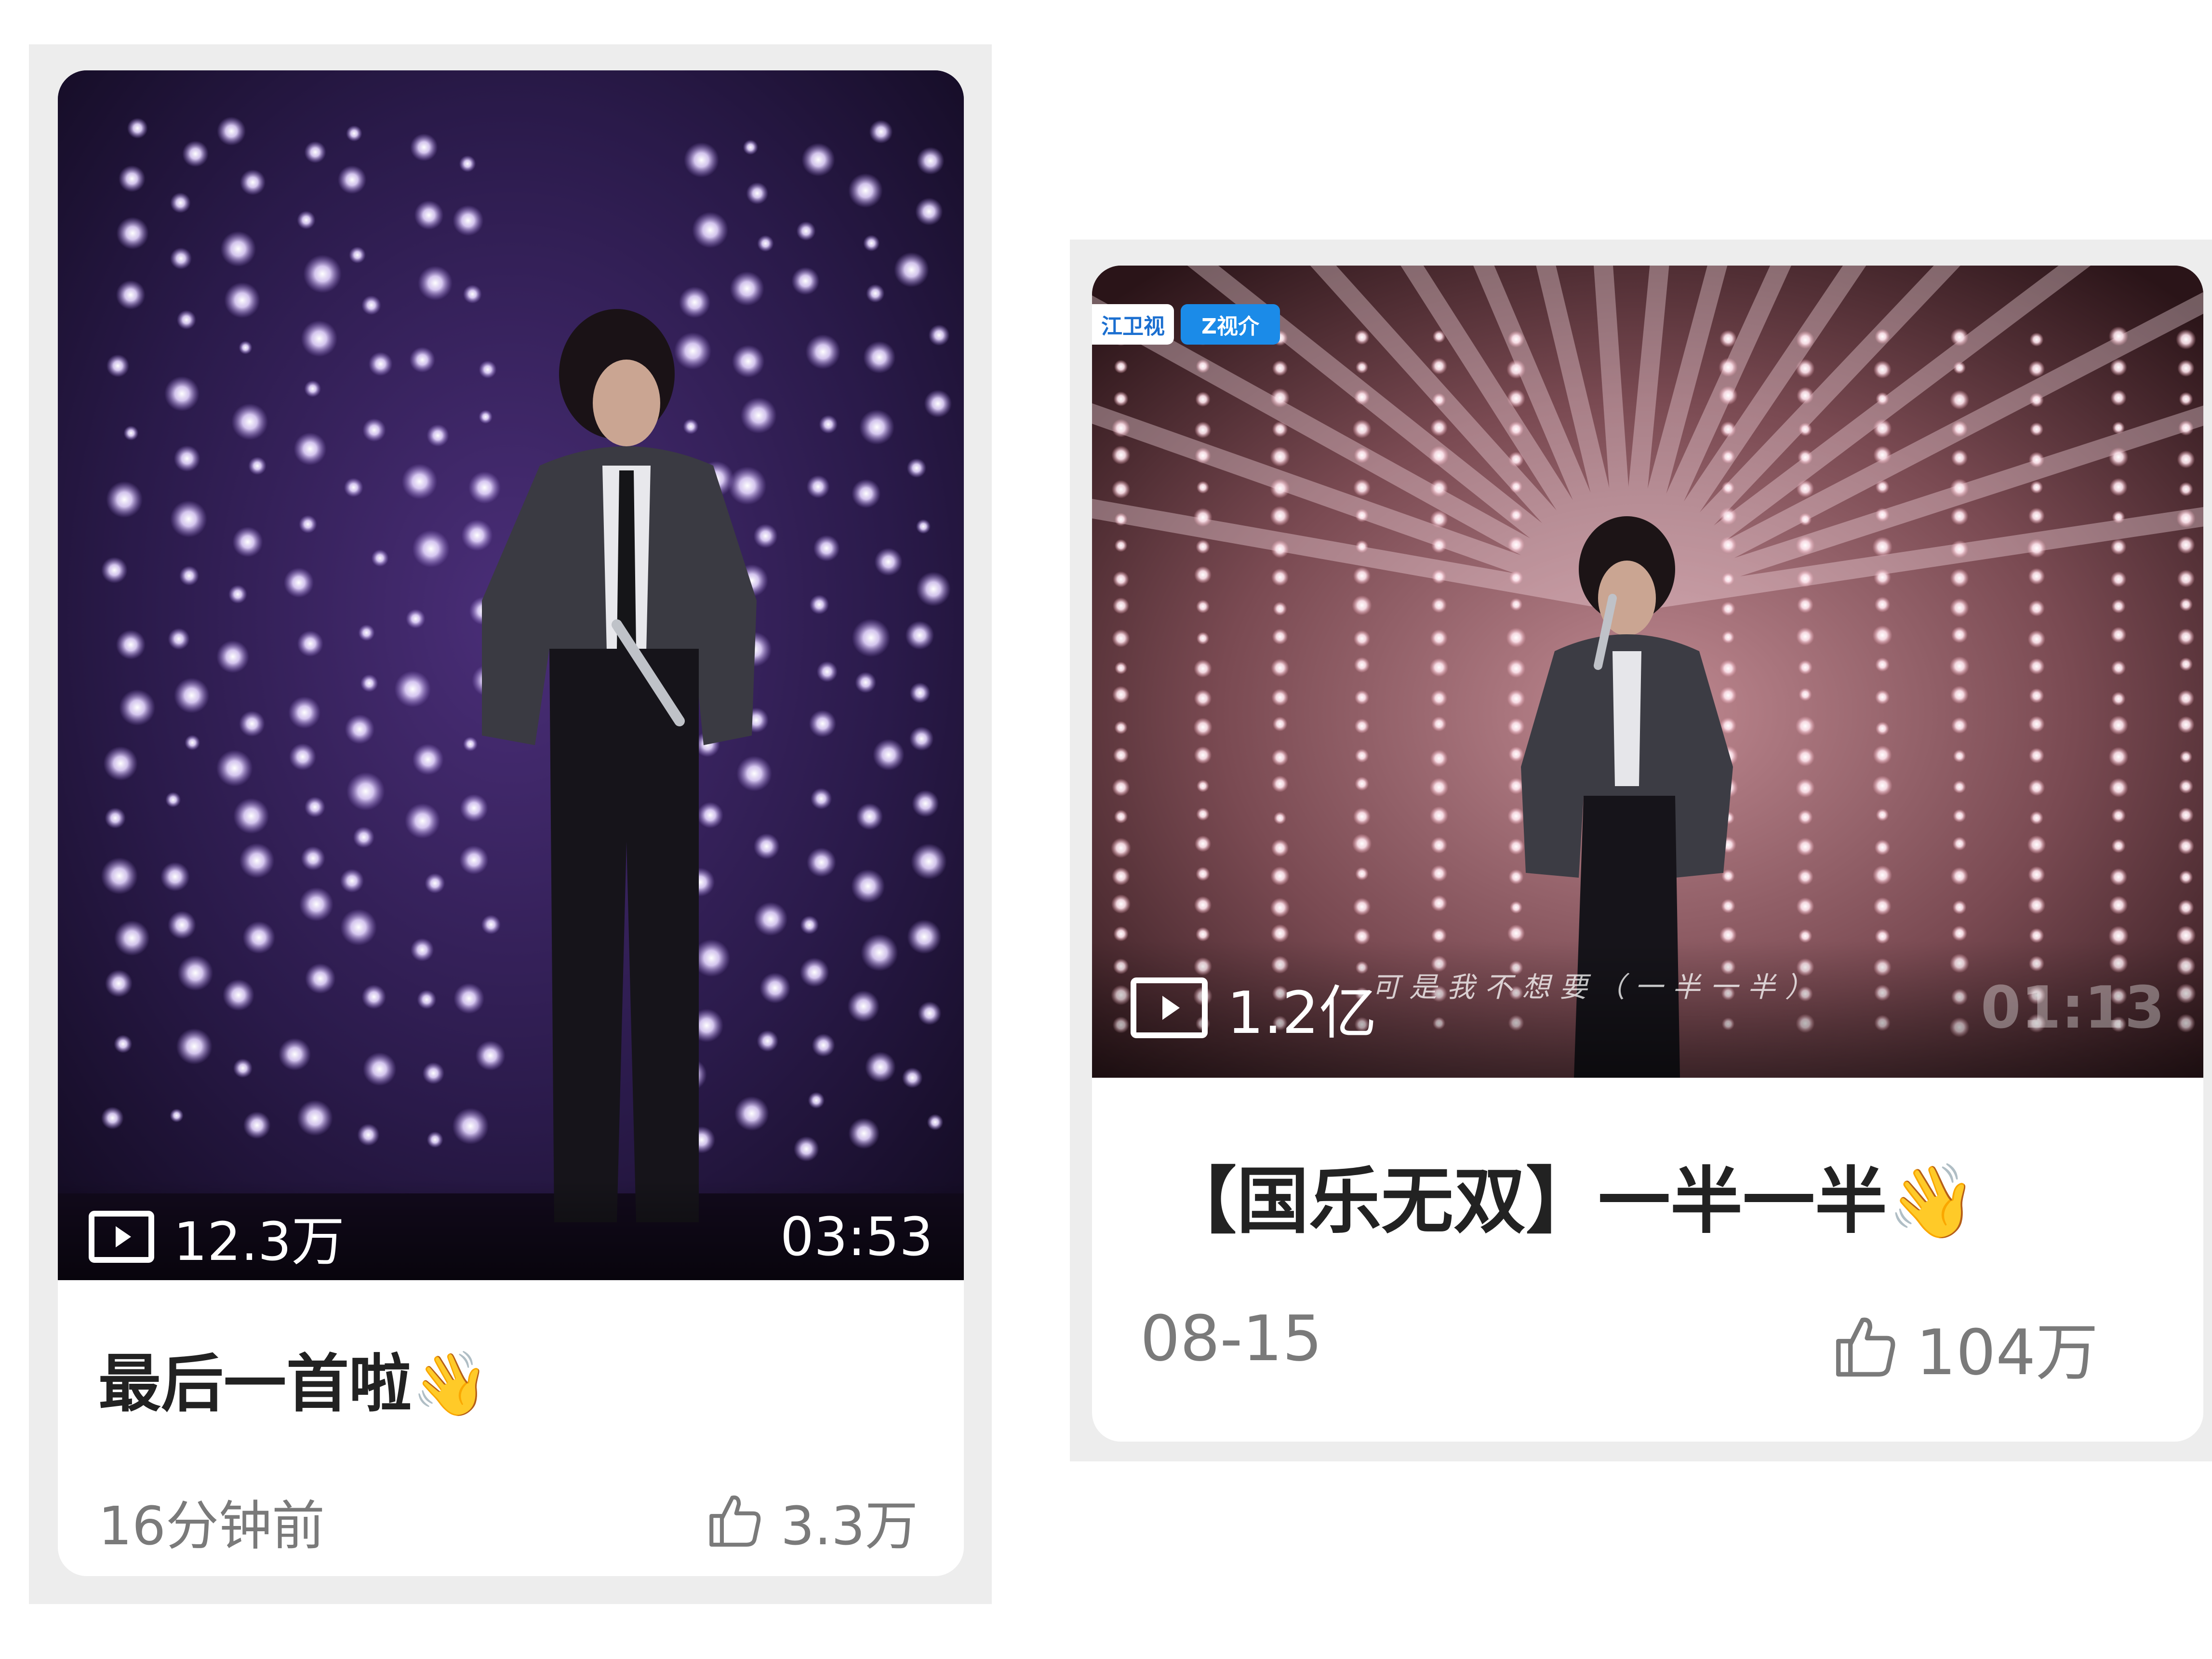  Describe the element at coordinates (1963, 1347) in the screenshot. I see `like-button: 104万` at that location.